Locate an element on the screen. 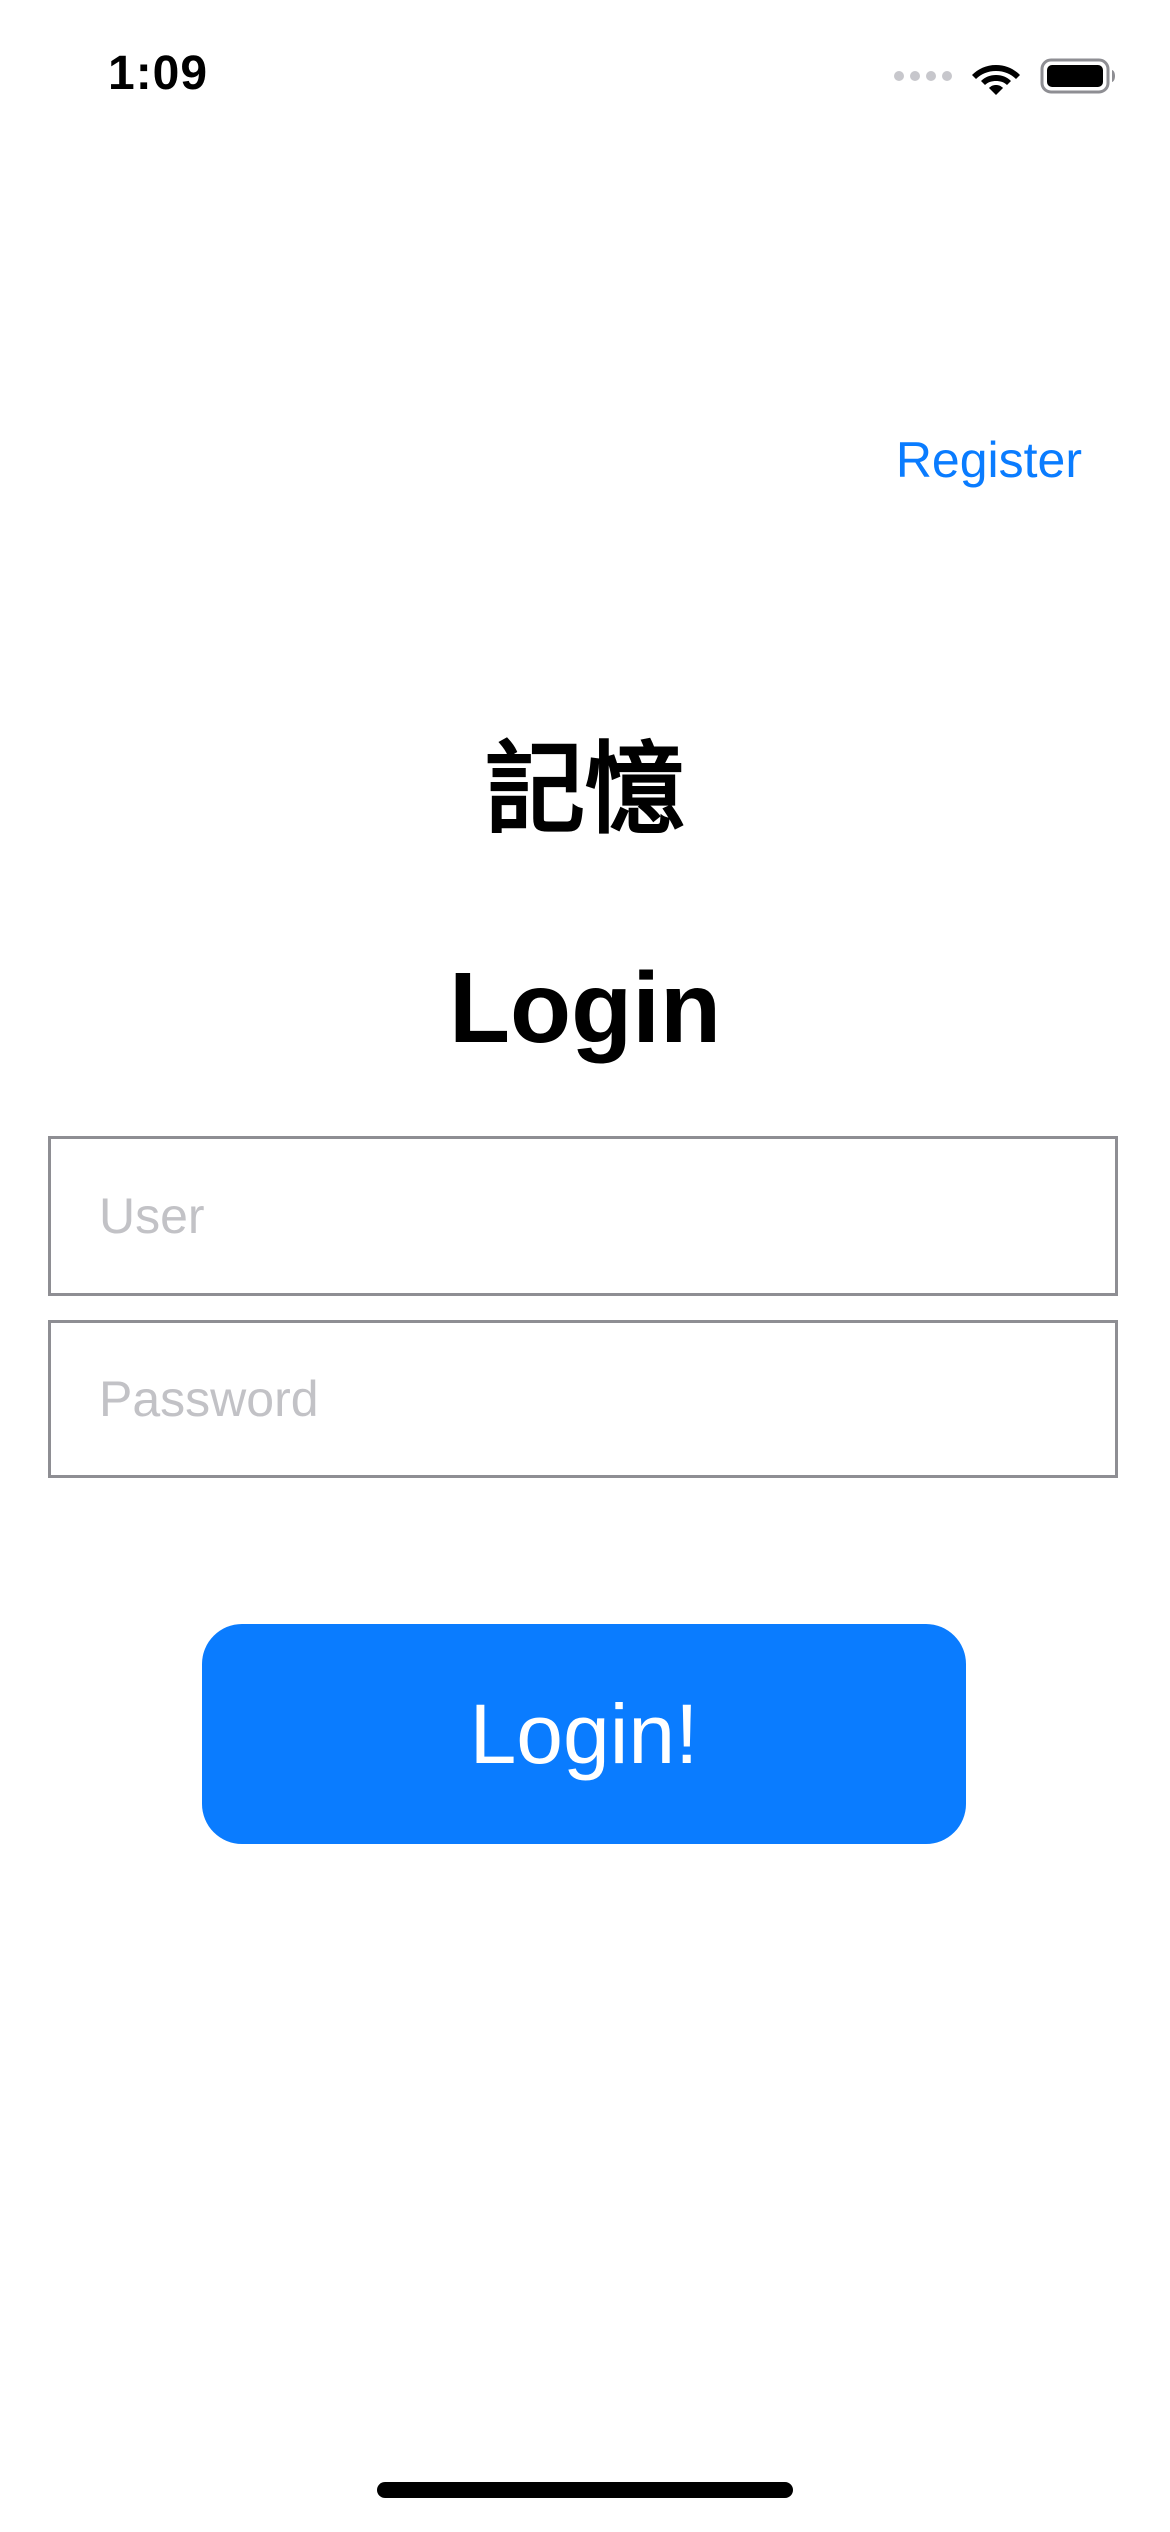 The height and width of the screenshot is (2532, 1170). password-field is located at coordinates (583, 1399).